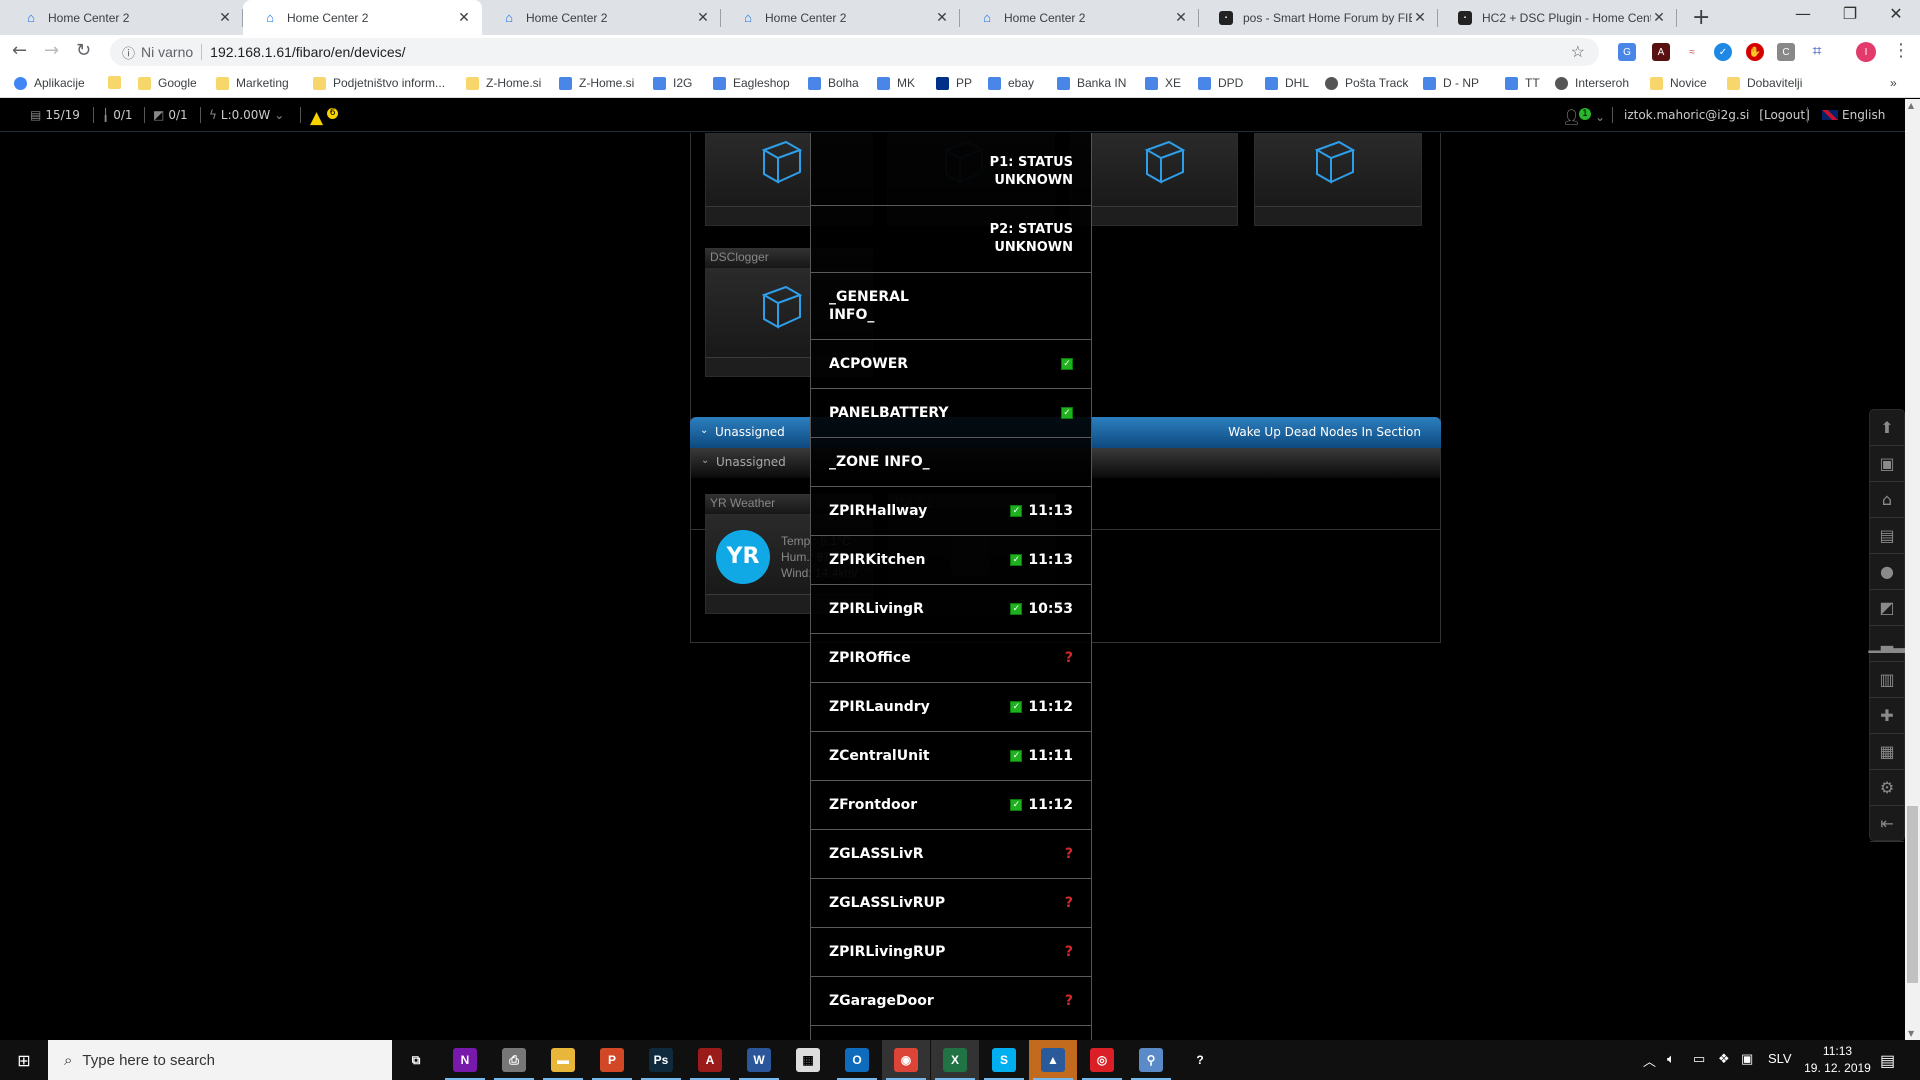 The height and width of the screenshot is (1080, 1920). I want to click on new-tab-button: +, so click(1701, 17).